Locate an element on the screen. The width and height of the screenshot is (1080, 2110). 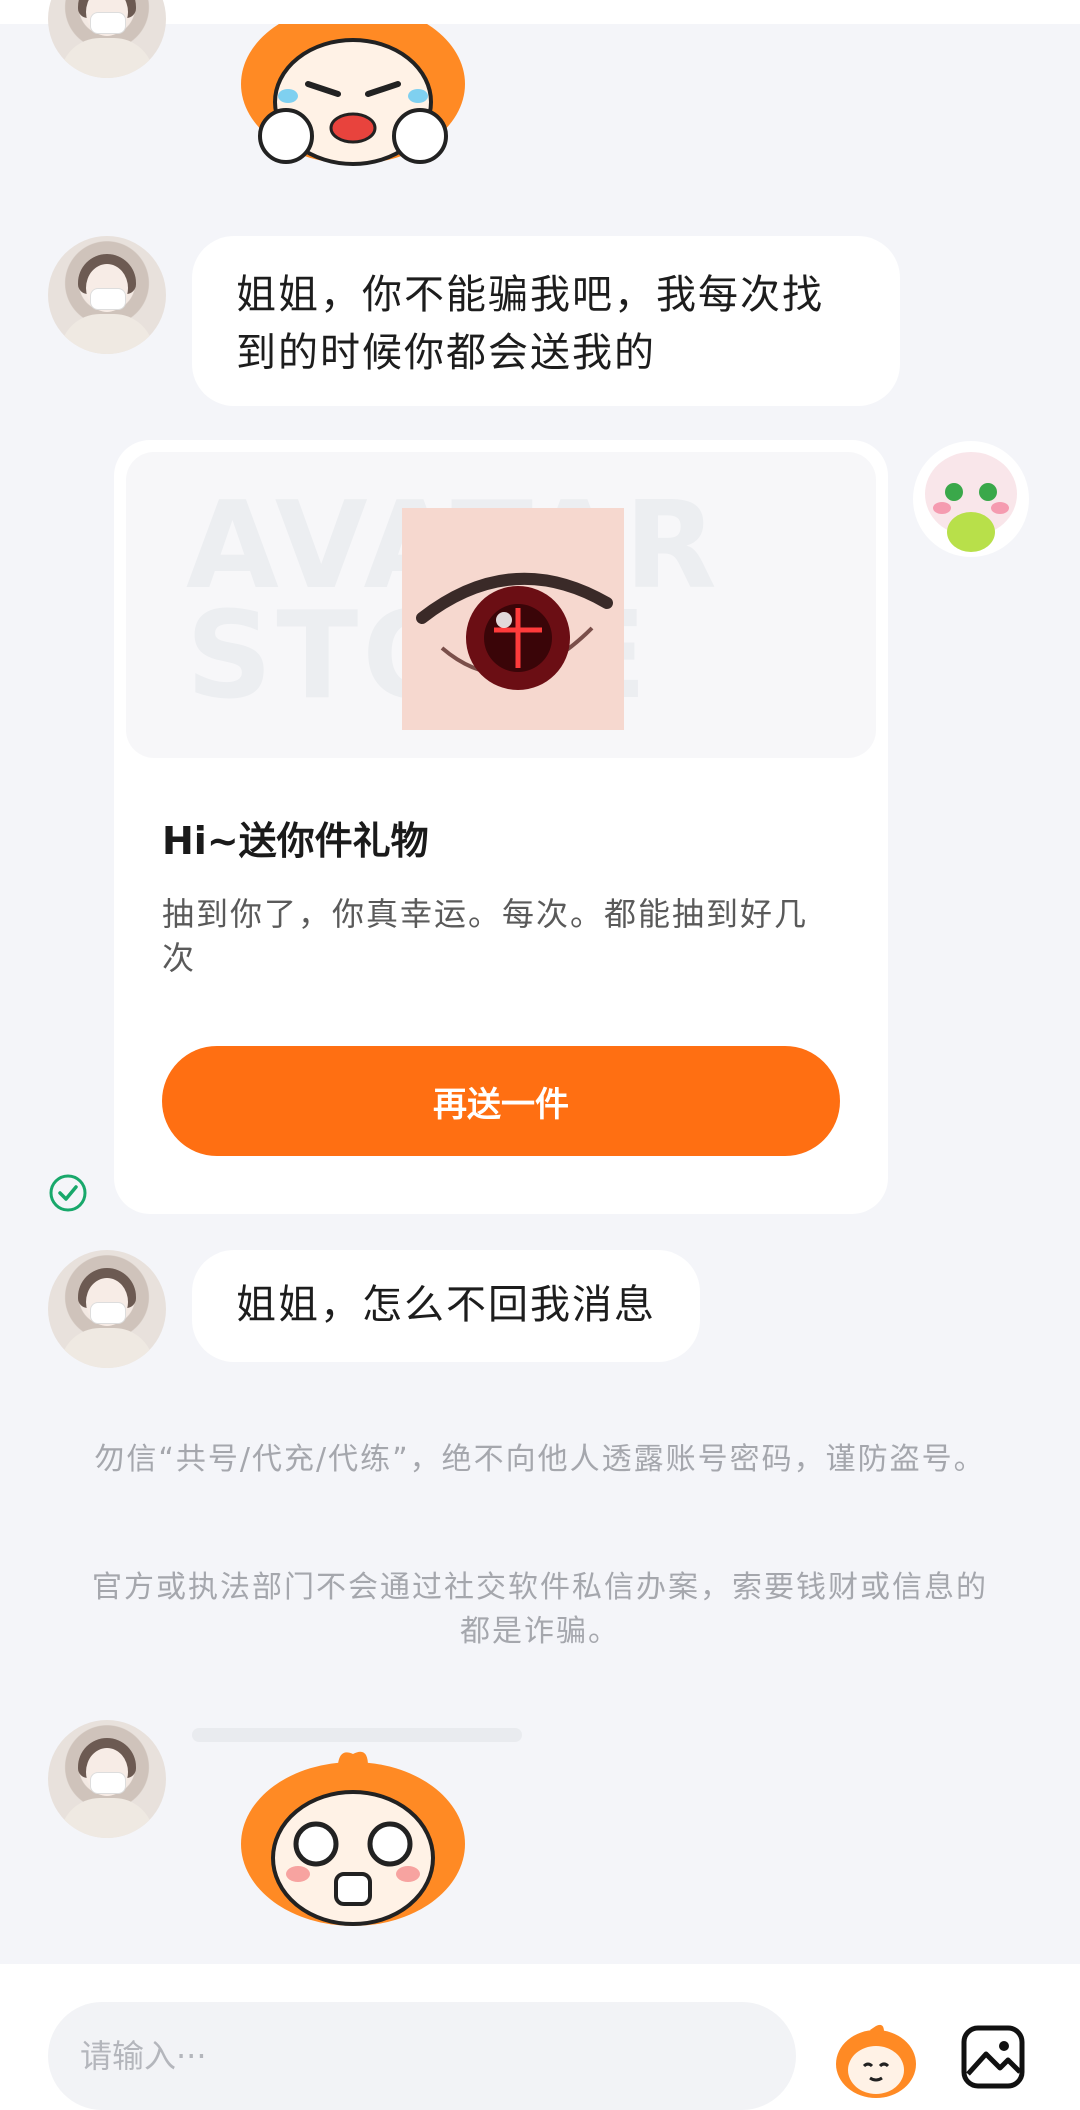
gift-description: 抽到你了，你真幸运。每次。都能抽到好几次 is located at coordinates (485, 936).